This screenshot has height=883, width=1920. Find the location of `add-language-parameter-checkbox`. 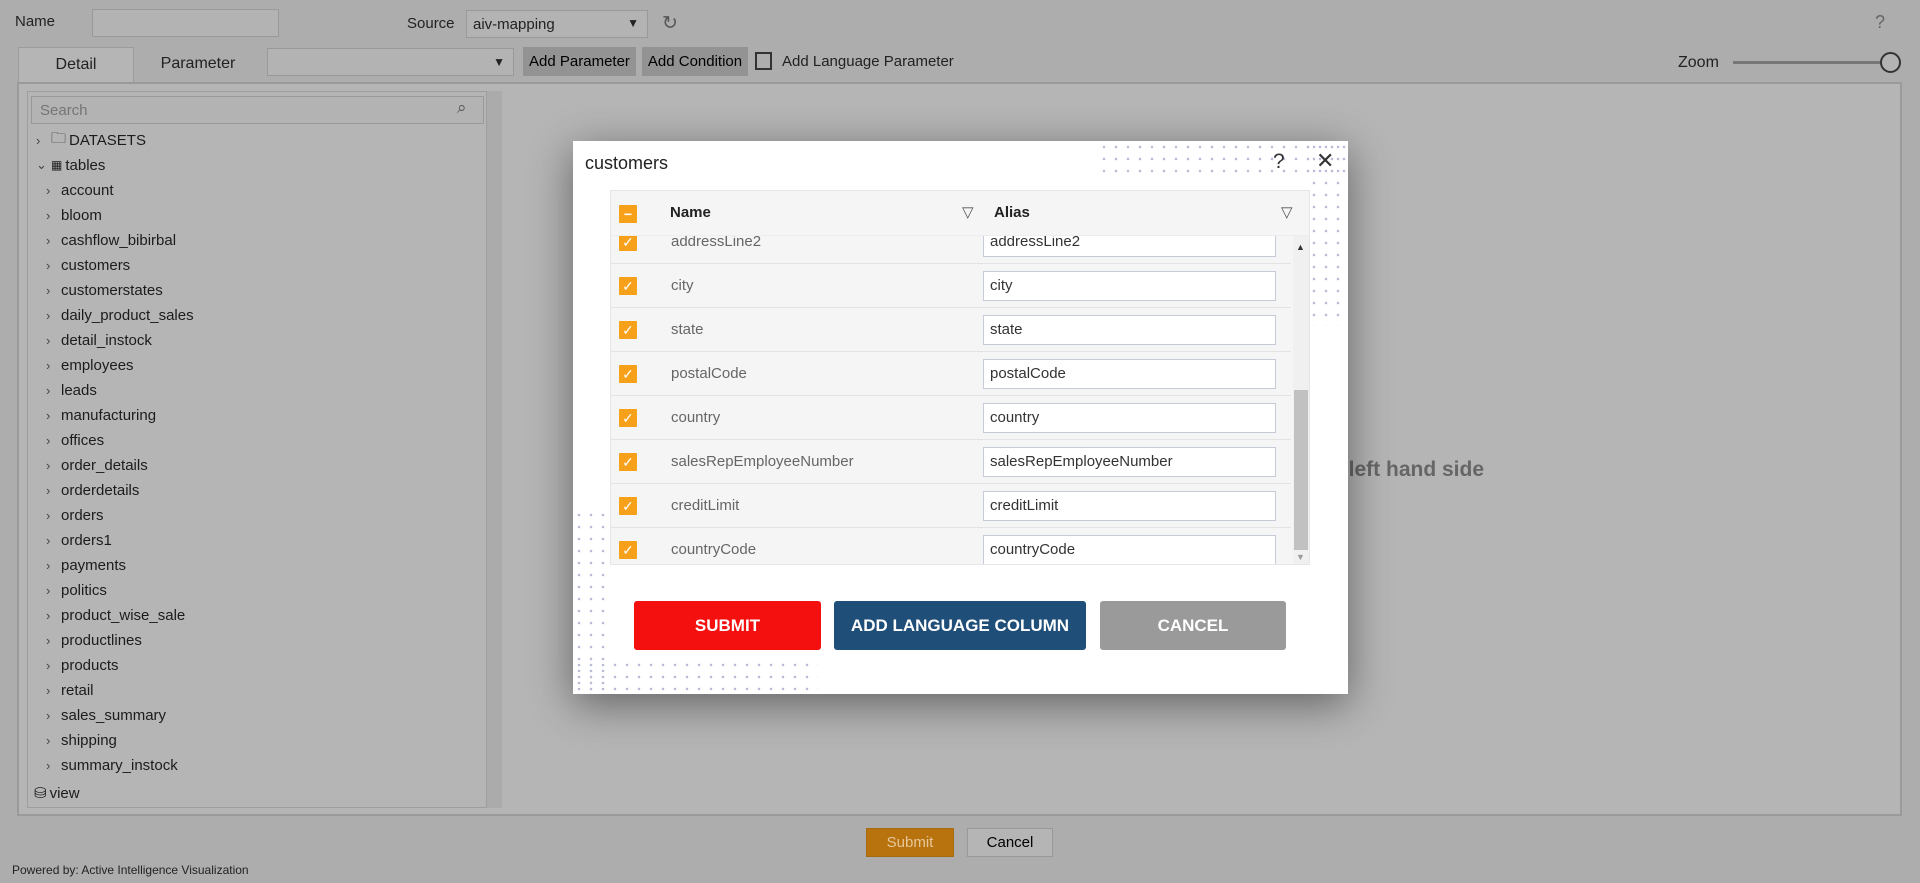

add-language-parameter-checkbox is located at coordinates (763, 61).